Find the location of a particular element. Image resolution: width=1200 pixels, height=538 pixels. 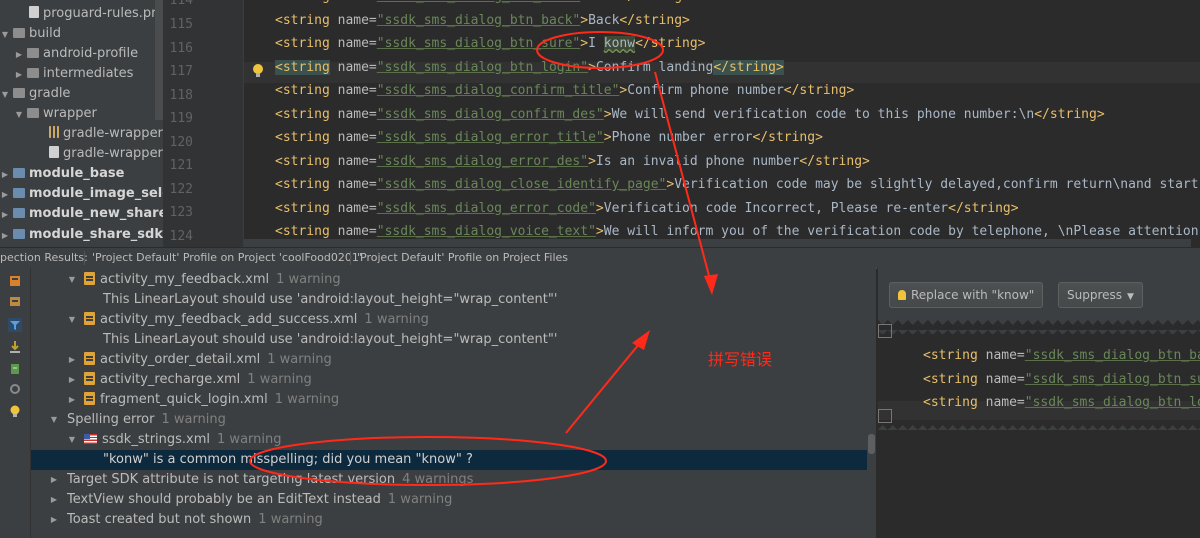

tree-item: ▼ gradle is located at coordinates (35, 94).